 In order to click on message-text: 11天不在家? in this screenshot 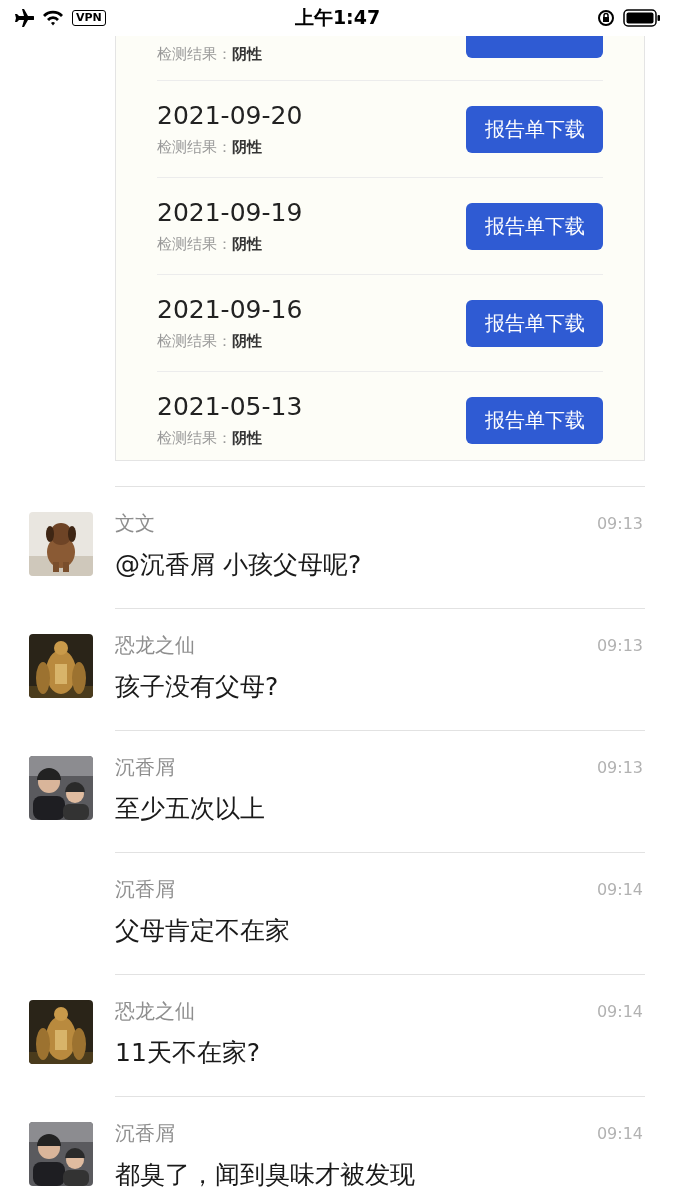, I will do `click(188, 1053)`.